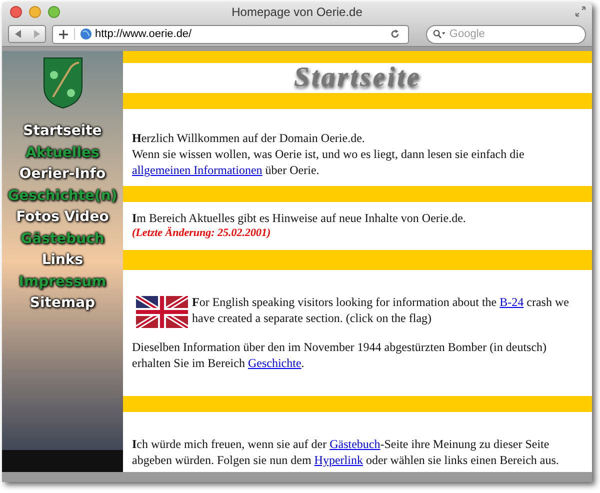  I want to click on nav-link: Aktuelles, so click(63, 153).